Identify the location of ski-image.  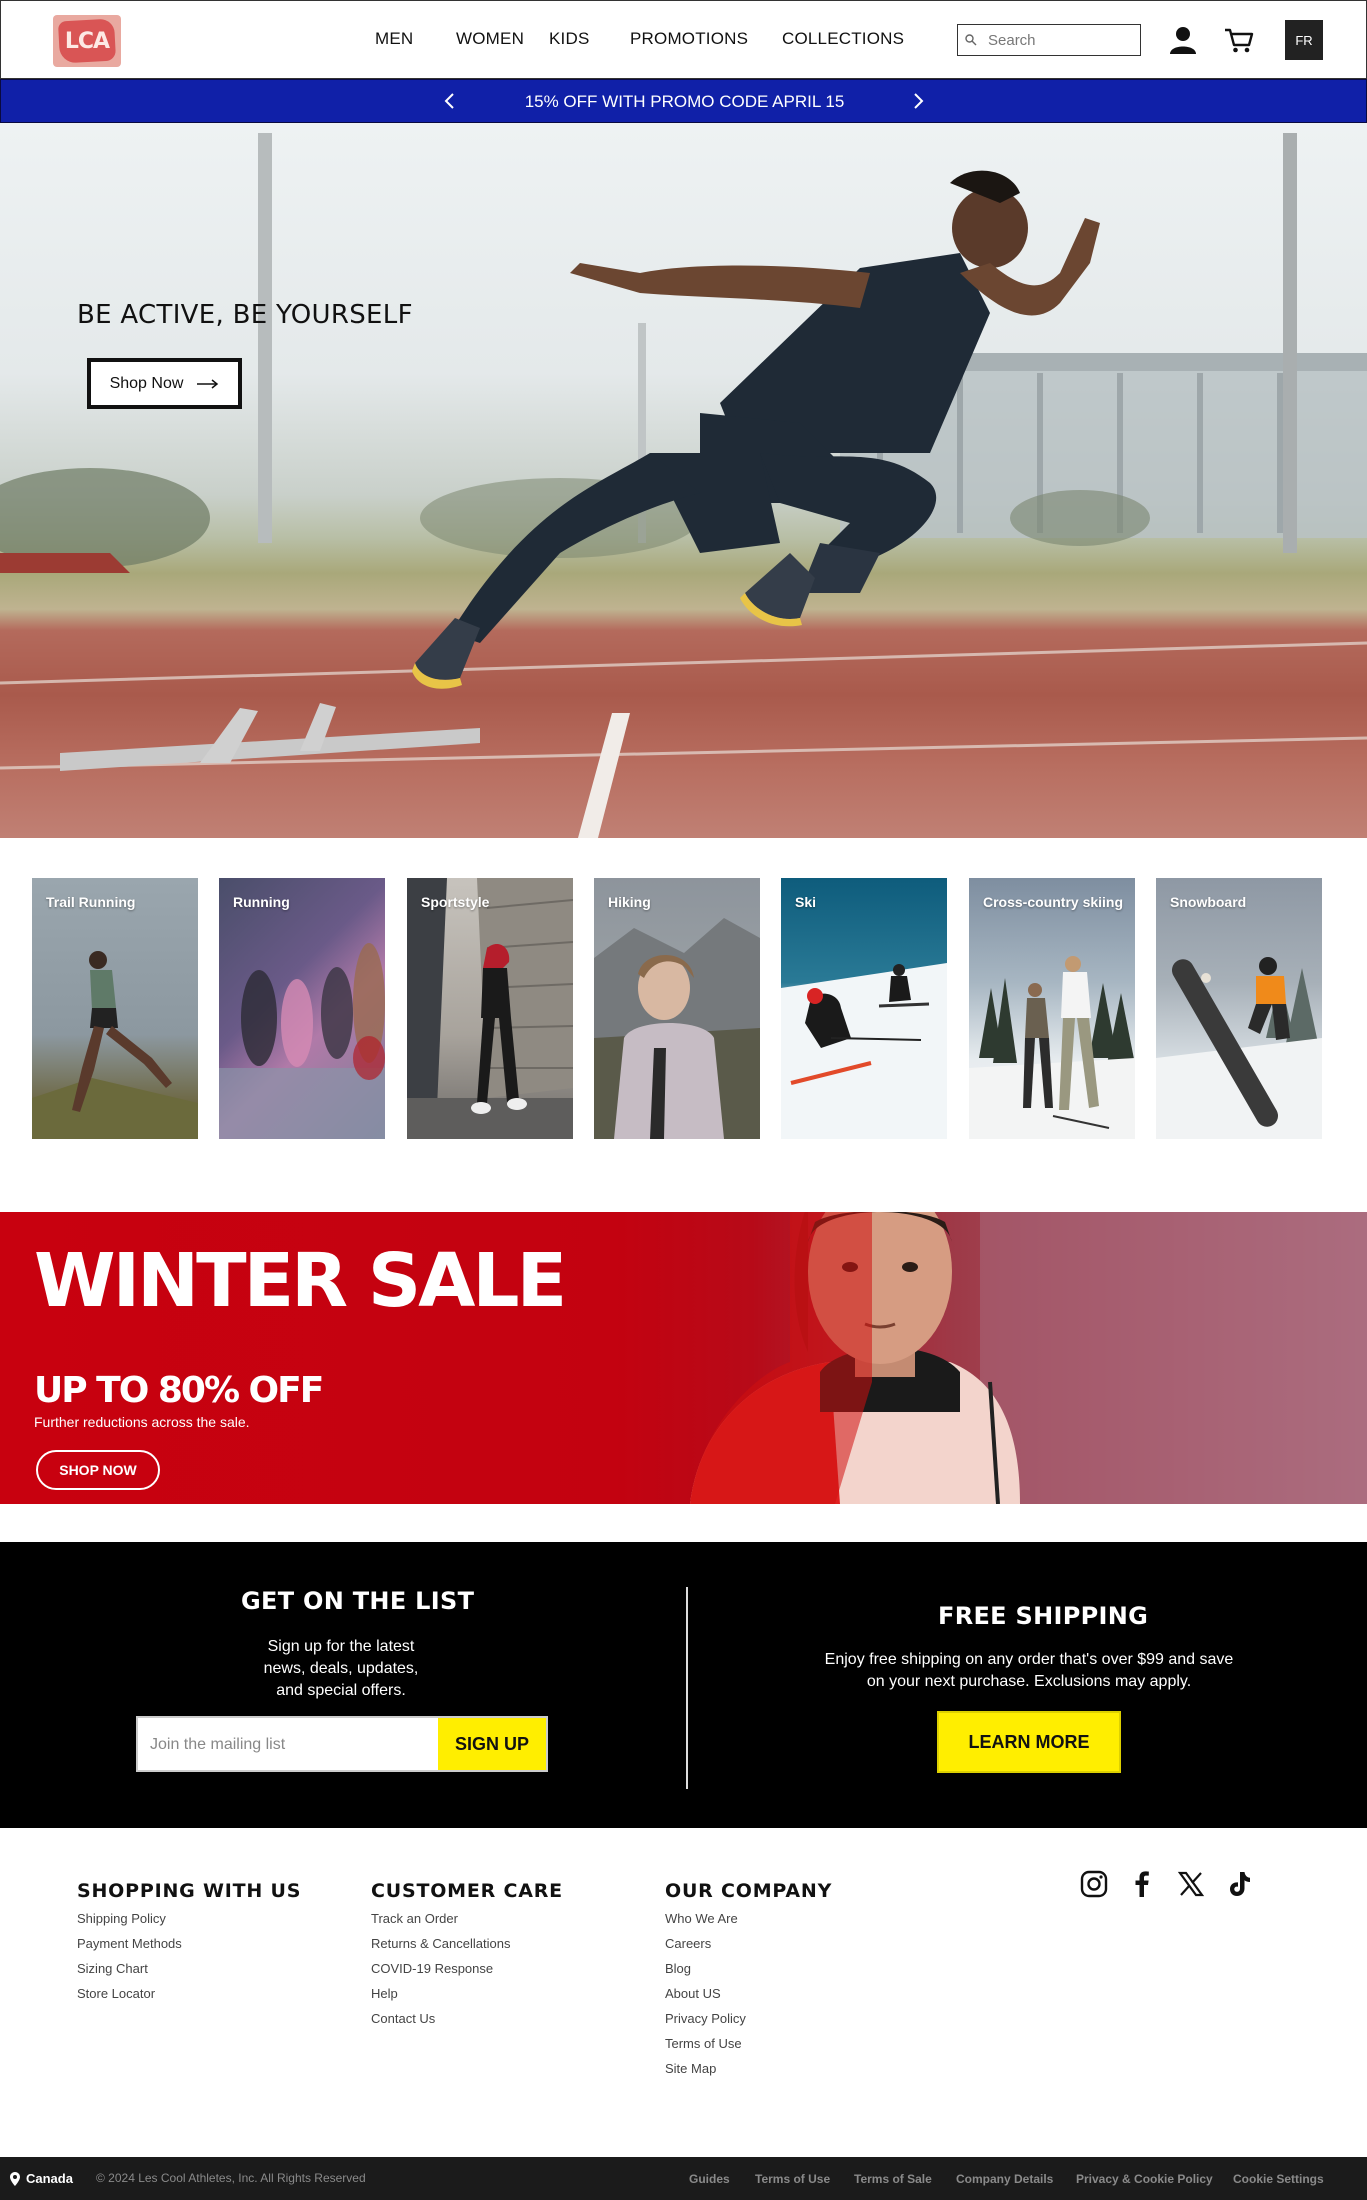
(864, 1051).